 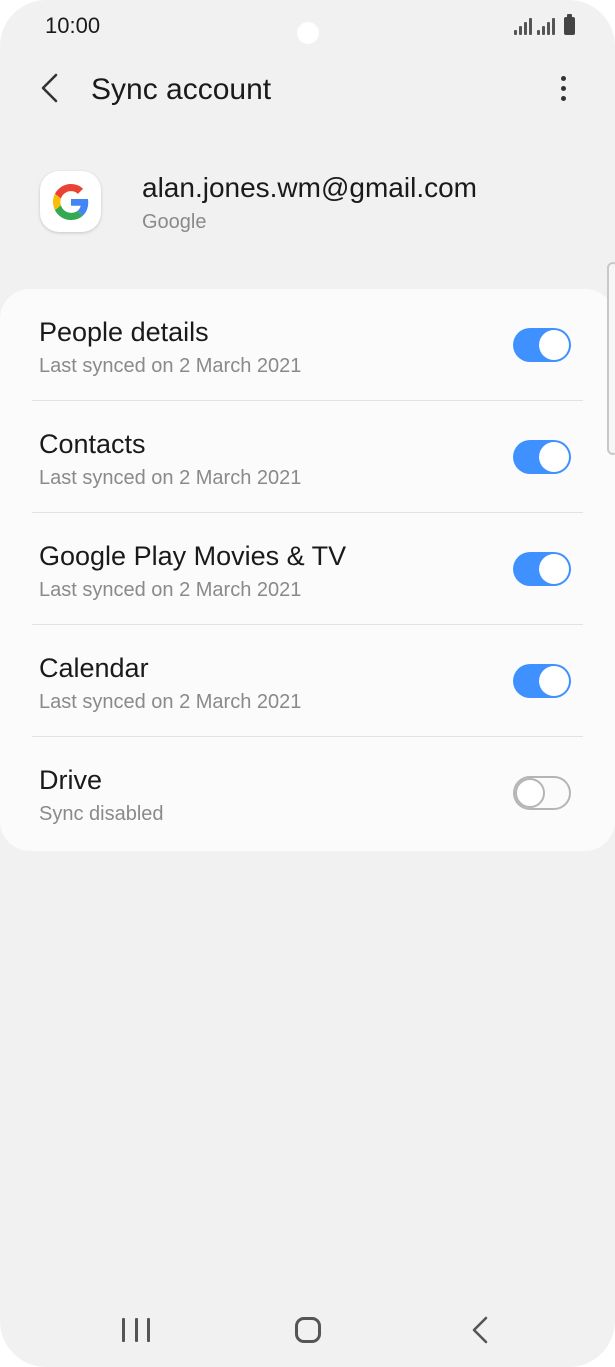 I want to click on sync-item-title: Google Play Movies & TV, so click(x=193, y=556).